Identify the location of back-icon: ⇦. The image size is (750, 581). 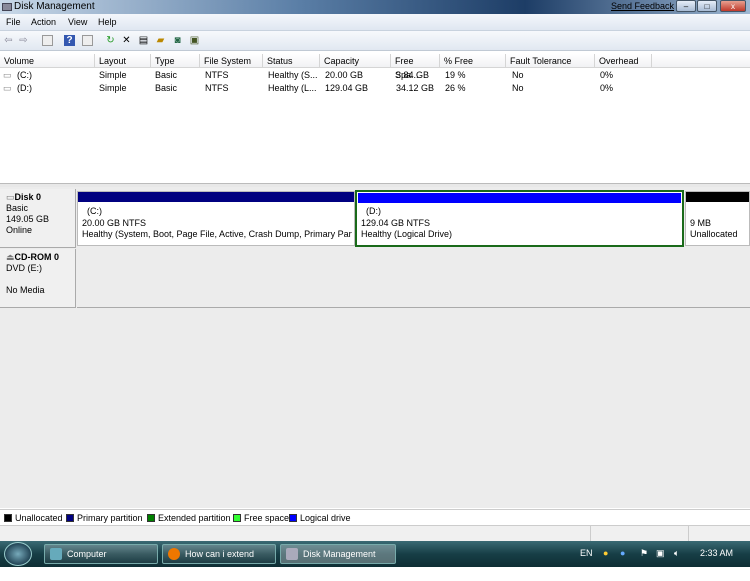
(8, 40).